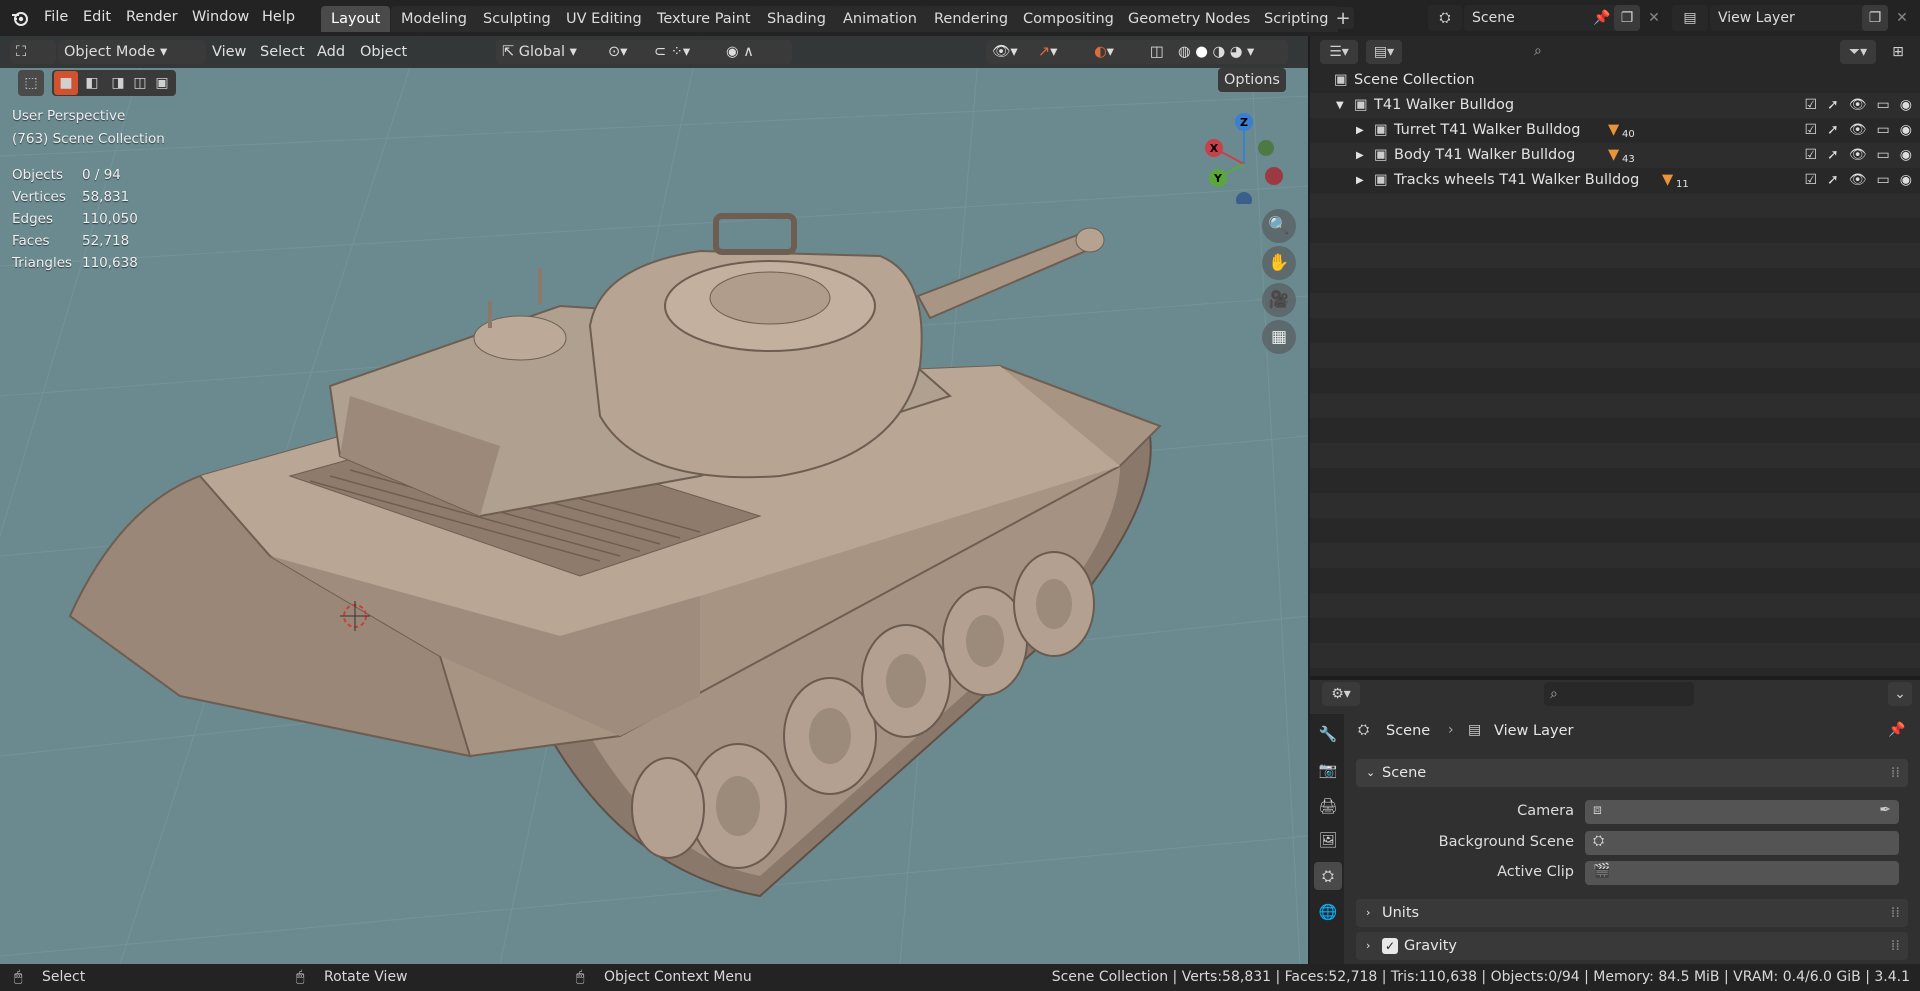 This screenshot has width=1920, height=991. I want to click on outliner-empty-row, so click(1615, 605).